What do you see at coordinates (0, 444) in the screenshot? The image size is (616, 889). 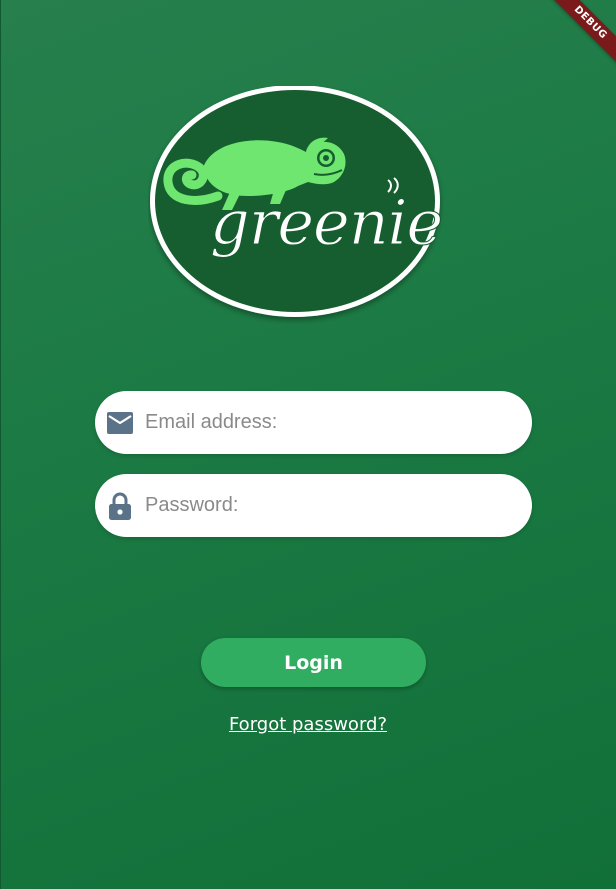 I see `window-edge` at bounding box center [0, 444].